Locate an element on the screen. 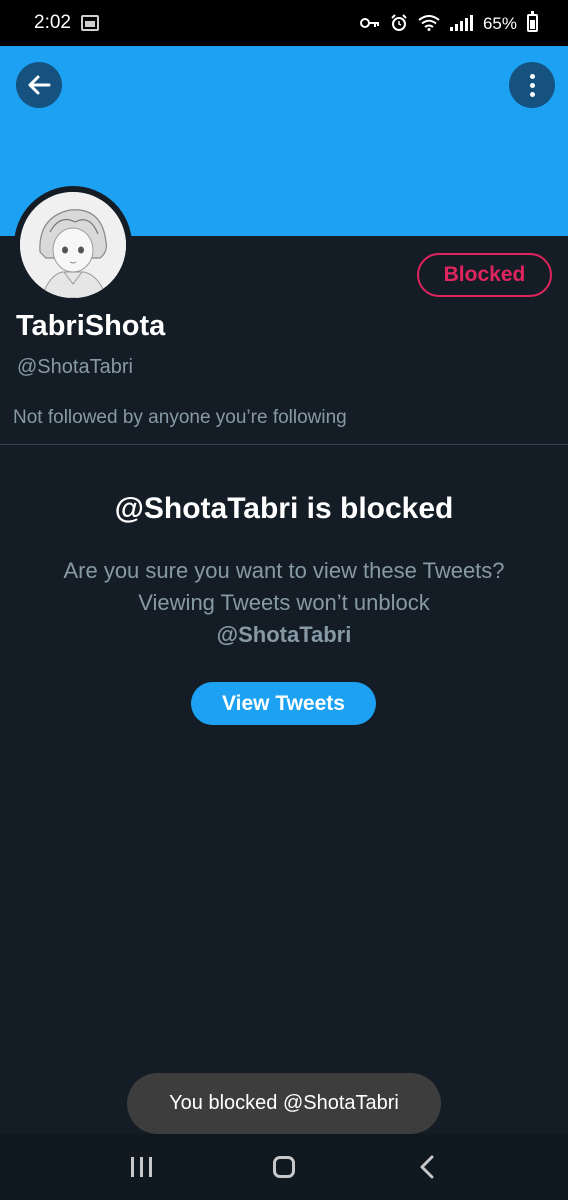 This screenshot has width=568, height=1200. more-vertical-icon is located at coordinates (532, 85).